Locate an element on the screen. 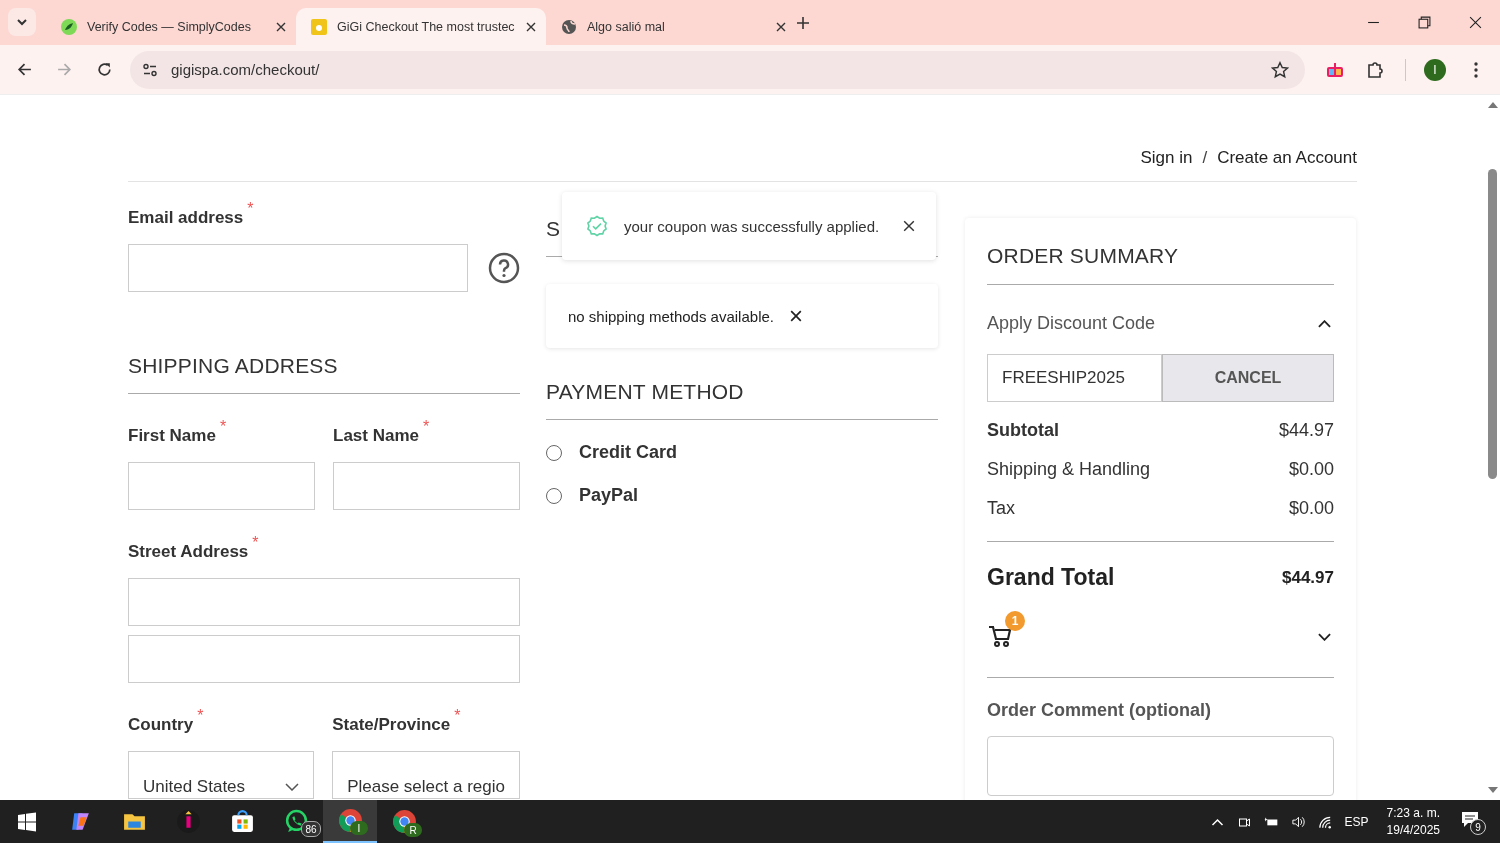 The height and width of the screenshot is (843, 1500). section-title: S is located at coordinates (553, 229).